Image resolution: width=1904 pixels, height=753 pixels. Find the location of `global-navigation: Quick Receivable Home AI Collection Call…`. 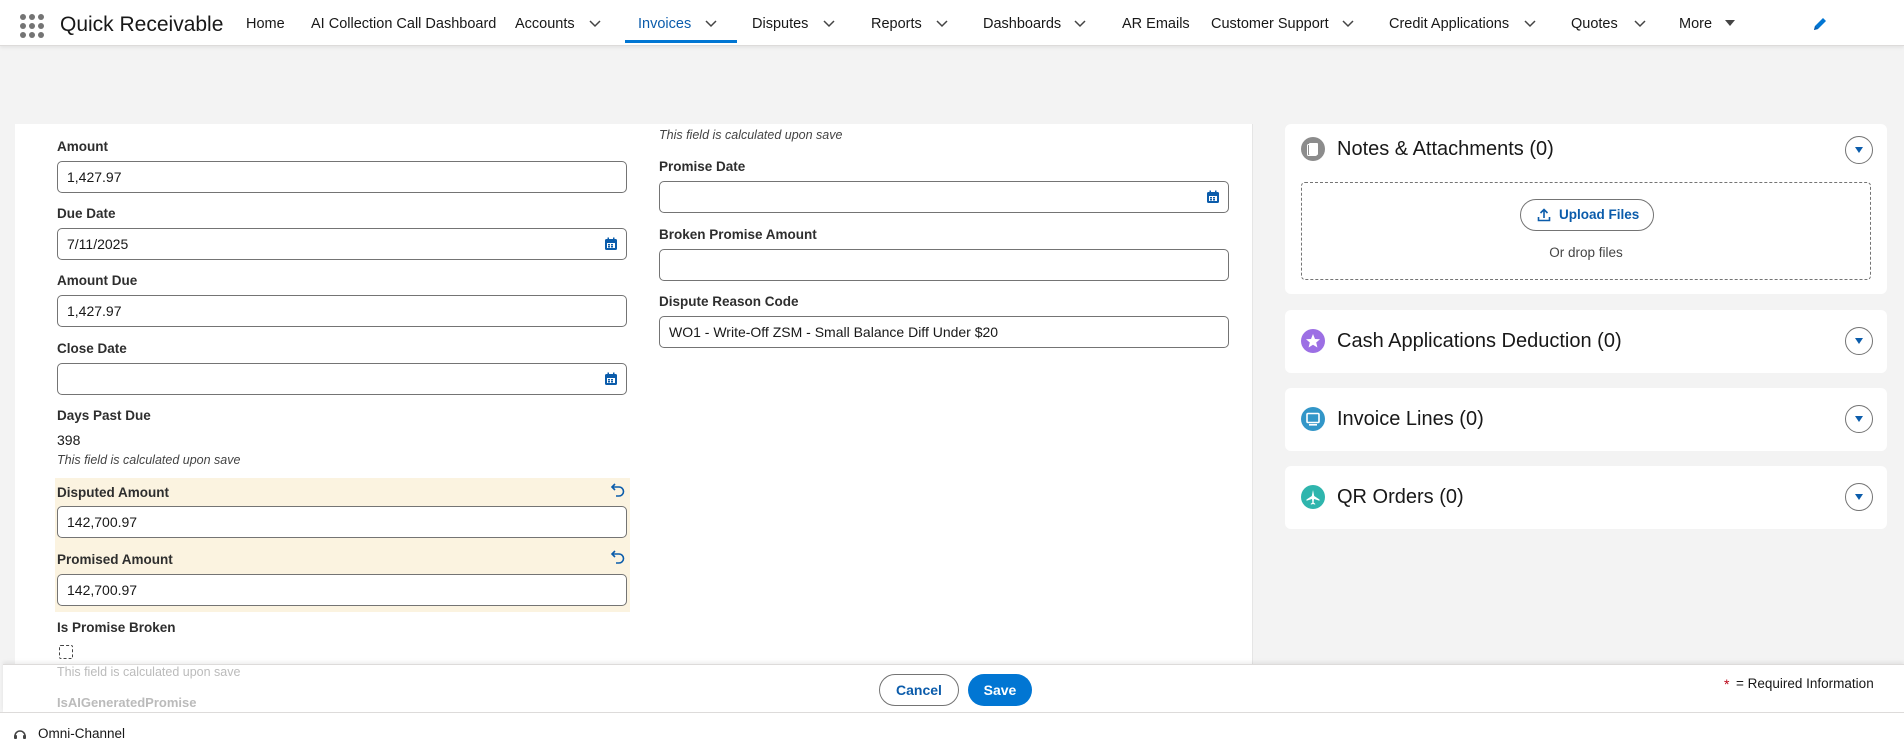

global-navigation: Quick Receivable Home AI Collection Call… is located at coordinates (952, 23).